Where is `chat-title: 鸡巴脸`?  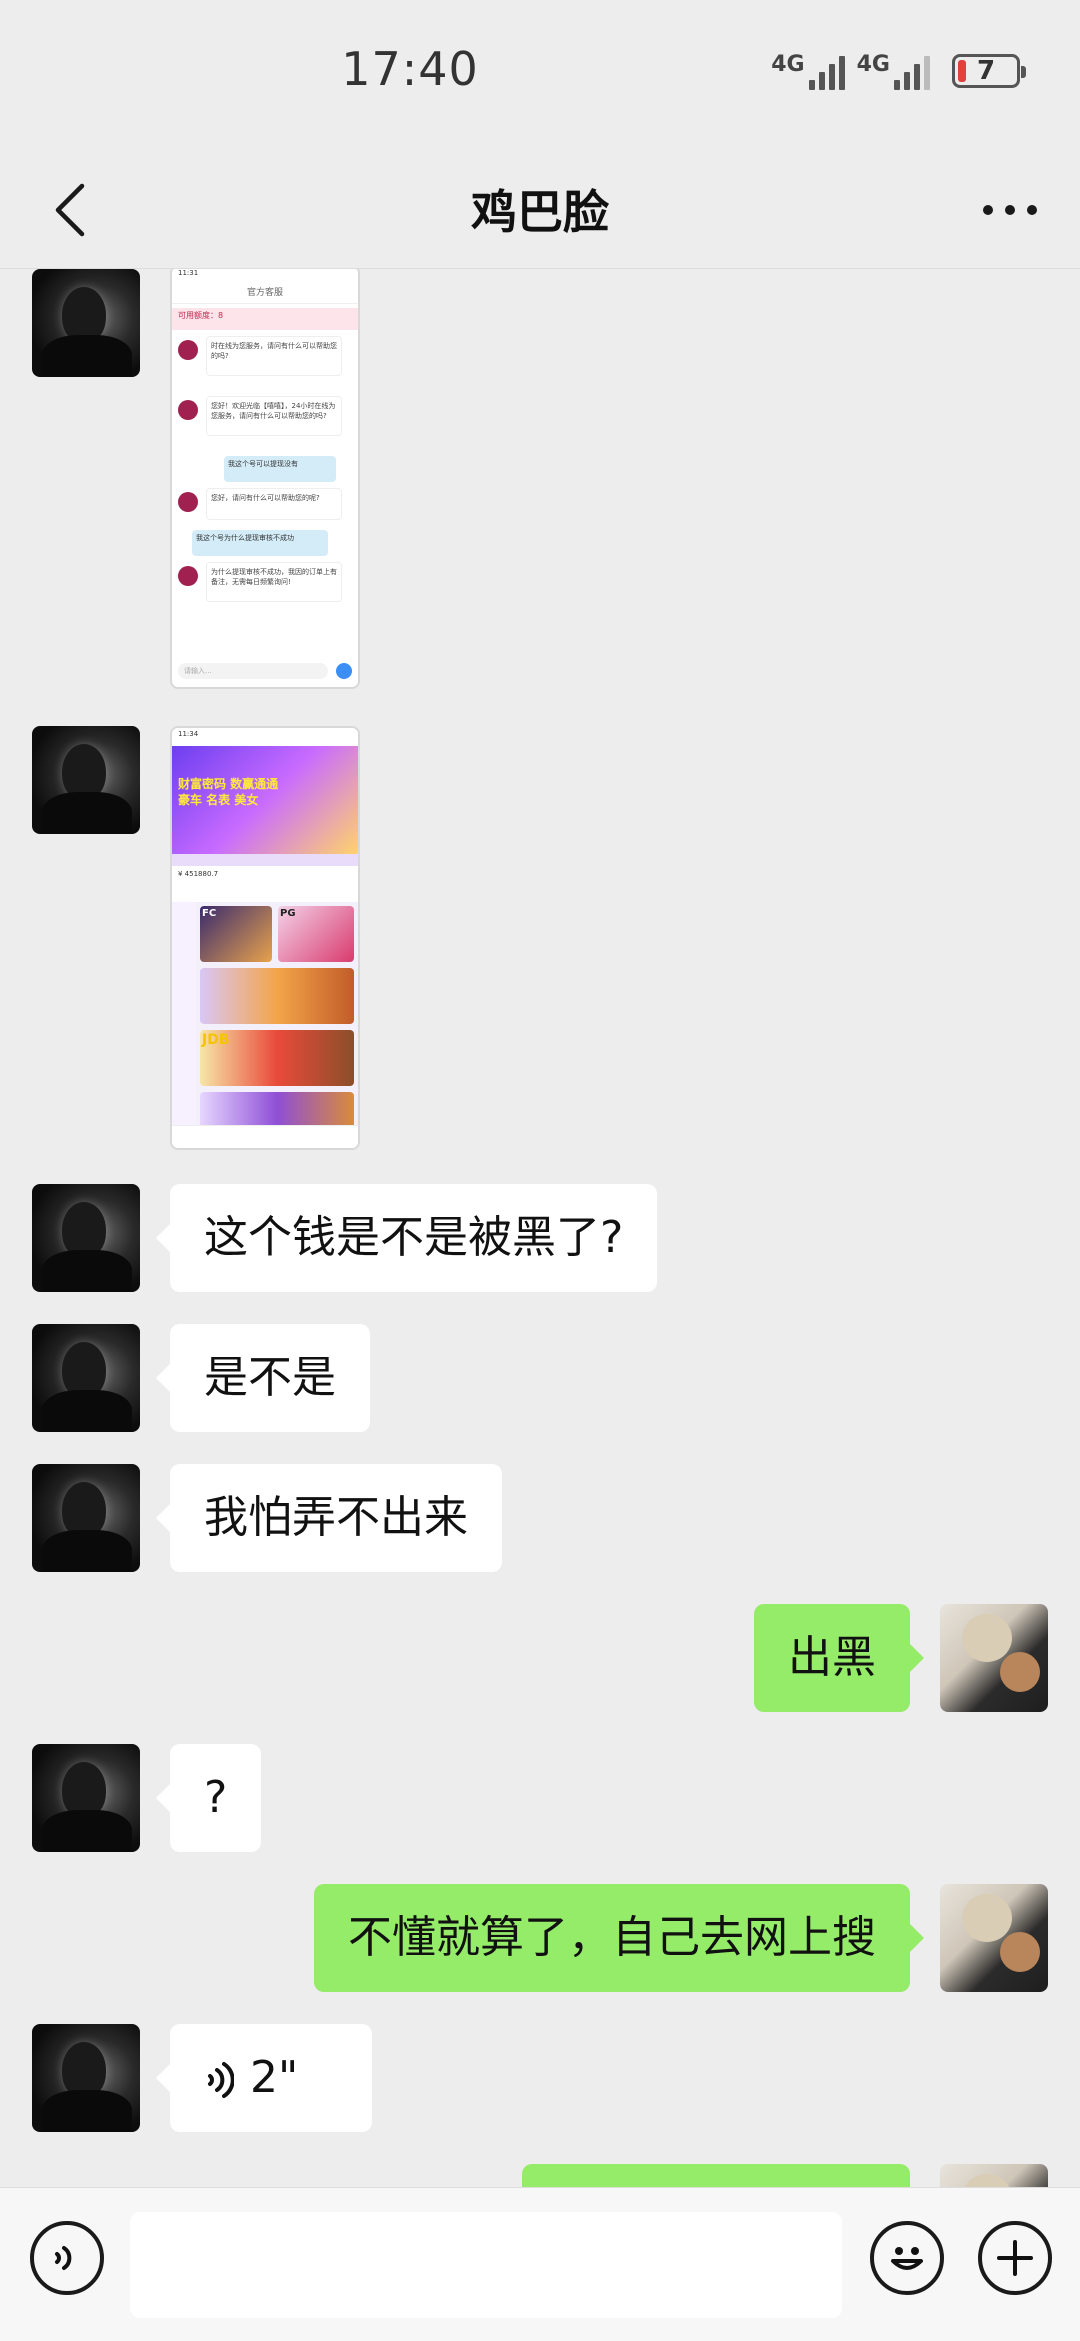
chat-title: 鸡巴脸 is located at coordinates (540, 212).